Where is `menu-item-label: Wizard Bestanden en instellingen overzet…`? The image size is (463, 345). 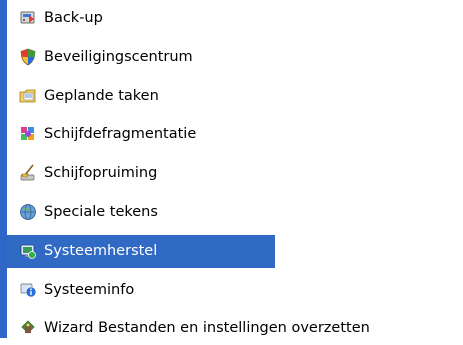
menu-item-label: Wizard Bestanden en instellingen overzet… is located at coordinates (207, 328).